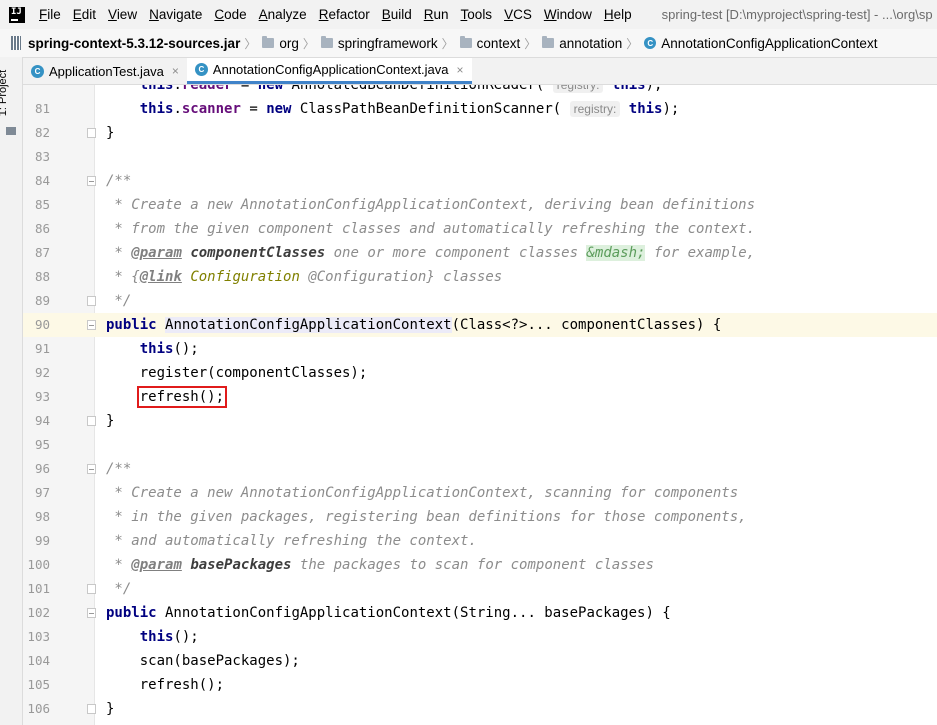 This screenshot has height=725, width=937. What do you see at coordinates (50, 14) in the screenshot?
I see `menu-file: File` at bounding box center [50, 14].